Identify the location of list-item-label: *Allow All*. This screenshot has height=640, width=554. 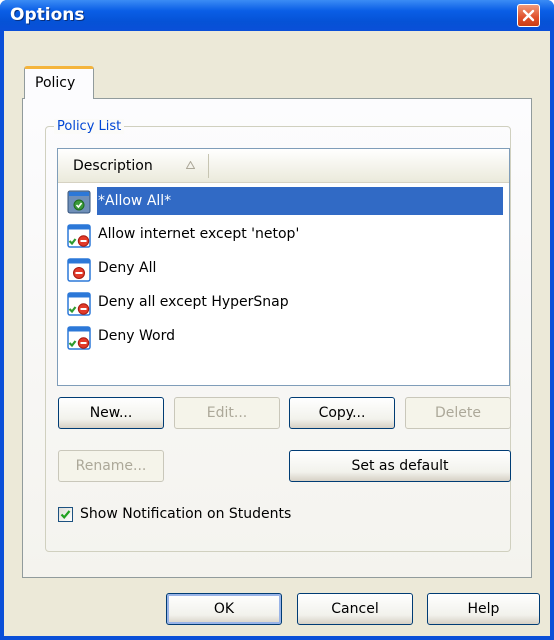
(300, 201).